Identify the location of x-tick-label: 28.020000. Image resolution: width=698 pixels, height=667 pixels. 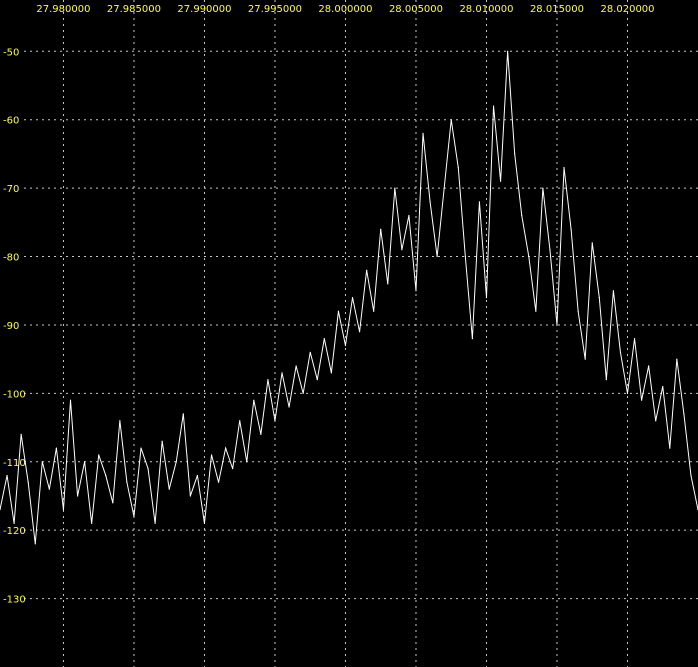
(627, 9).